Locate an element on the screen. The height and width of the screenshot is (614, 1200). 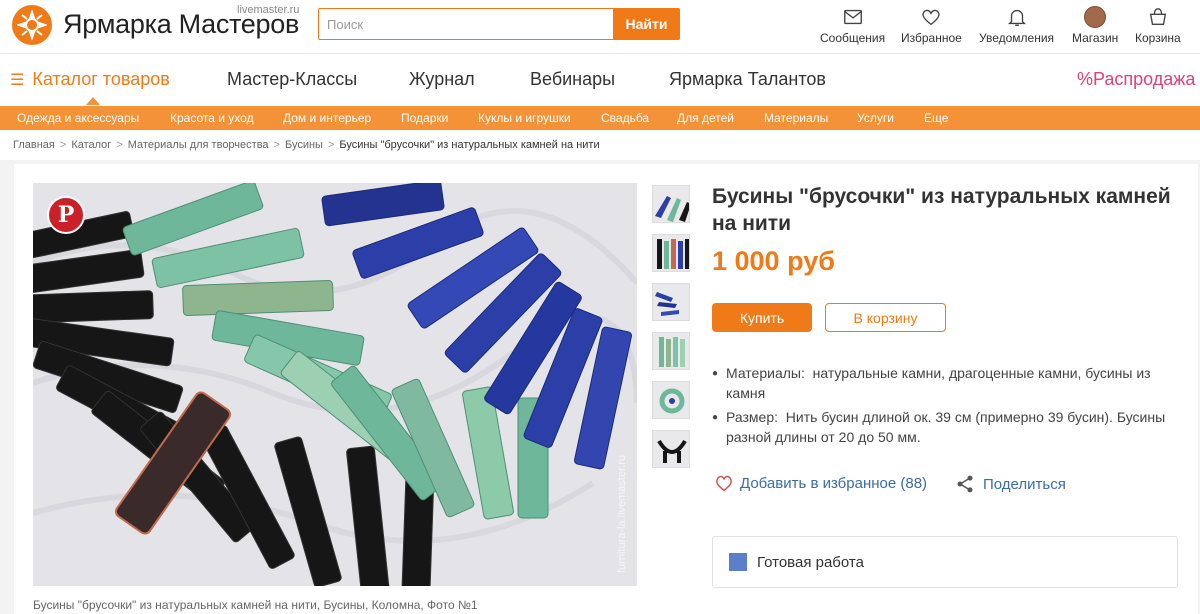
cart-link: Корзина is located at coordinates (1158, 27).